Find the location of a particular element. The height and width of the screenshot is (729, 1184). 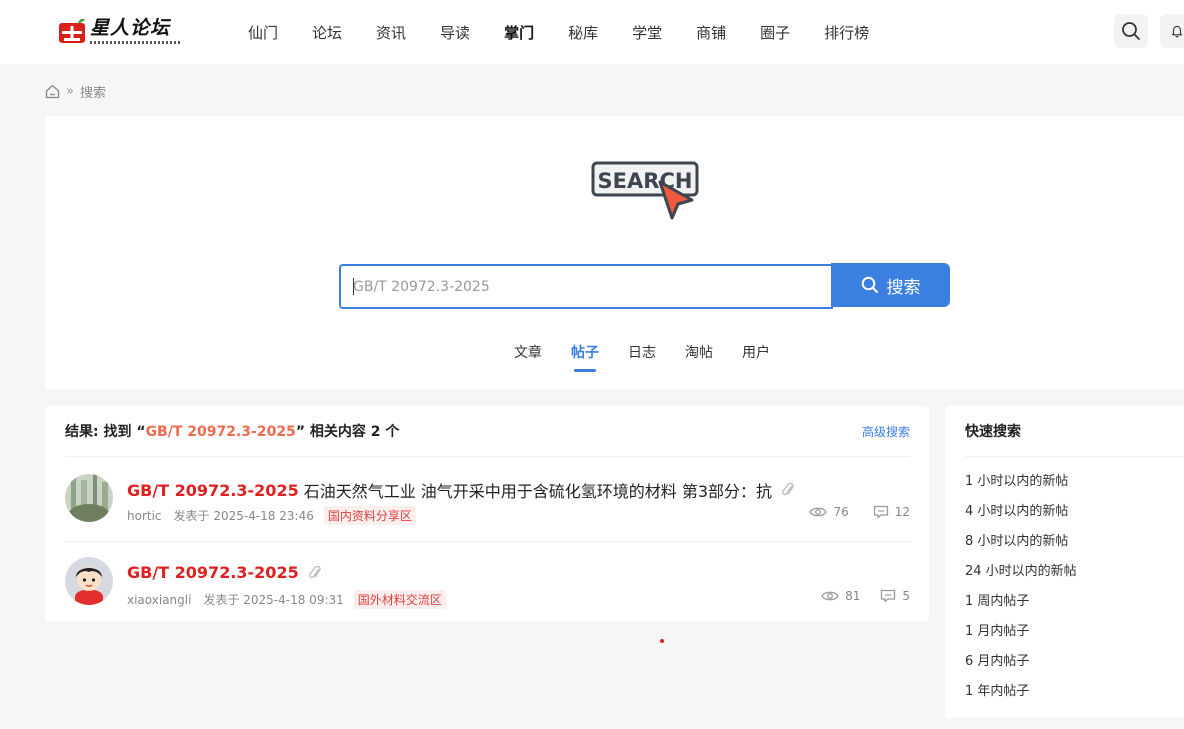

replies-stat: 12 is located at coordinates (891, 512).